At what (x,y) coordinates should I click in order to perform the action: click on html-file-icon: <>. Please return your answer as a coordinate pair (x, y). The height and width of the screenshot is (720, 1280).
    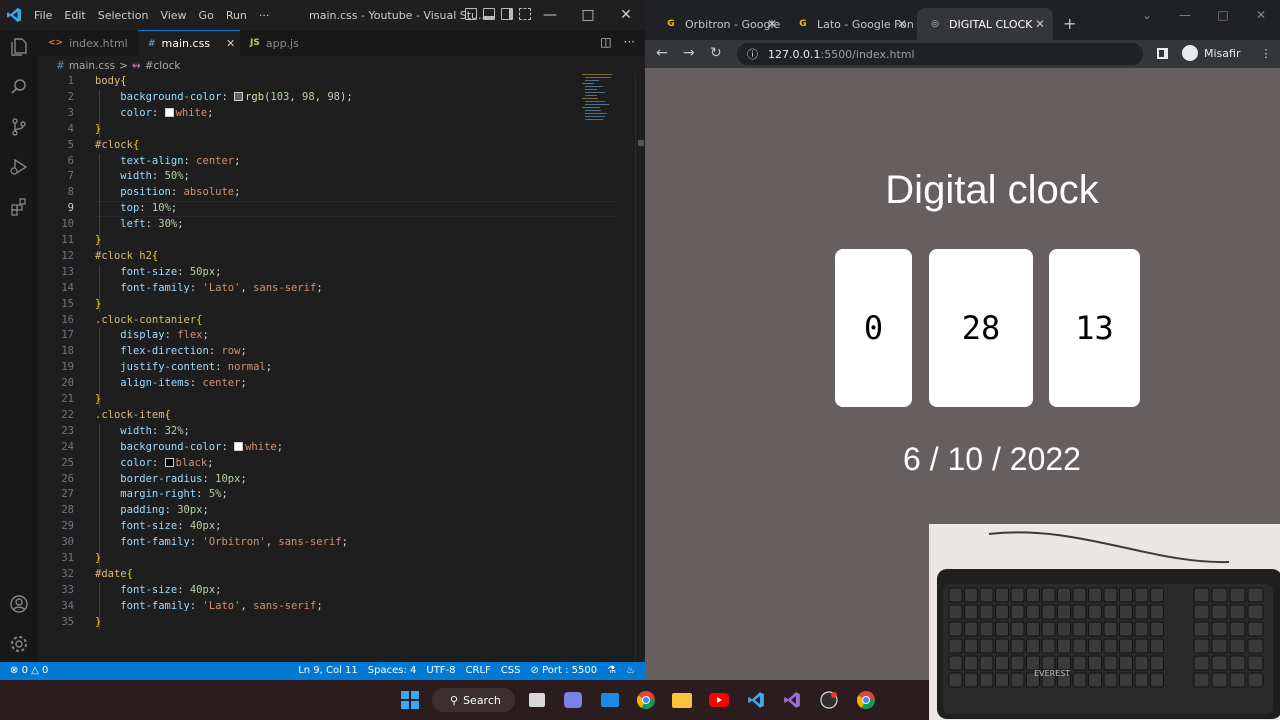
    Looking at the image, I should click on (56, 43).